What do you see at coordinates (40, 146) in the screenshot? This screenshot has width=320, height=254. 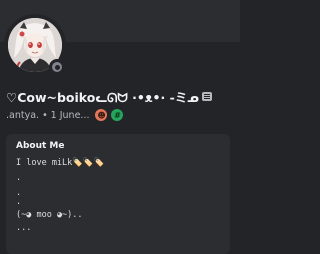 I see `about-me-title: About Me` at bounding box center [40, 146].